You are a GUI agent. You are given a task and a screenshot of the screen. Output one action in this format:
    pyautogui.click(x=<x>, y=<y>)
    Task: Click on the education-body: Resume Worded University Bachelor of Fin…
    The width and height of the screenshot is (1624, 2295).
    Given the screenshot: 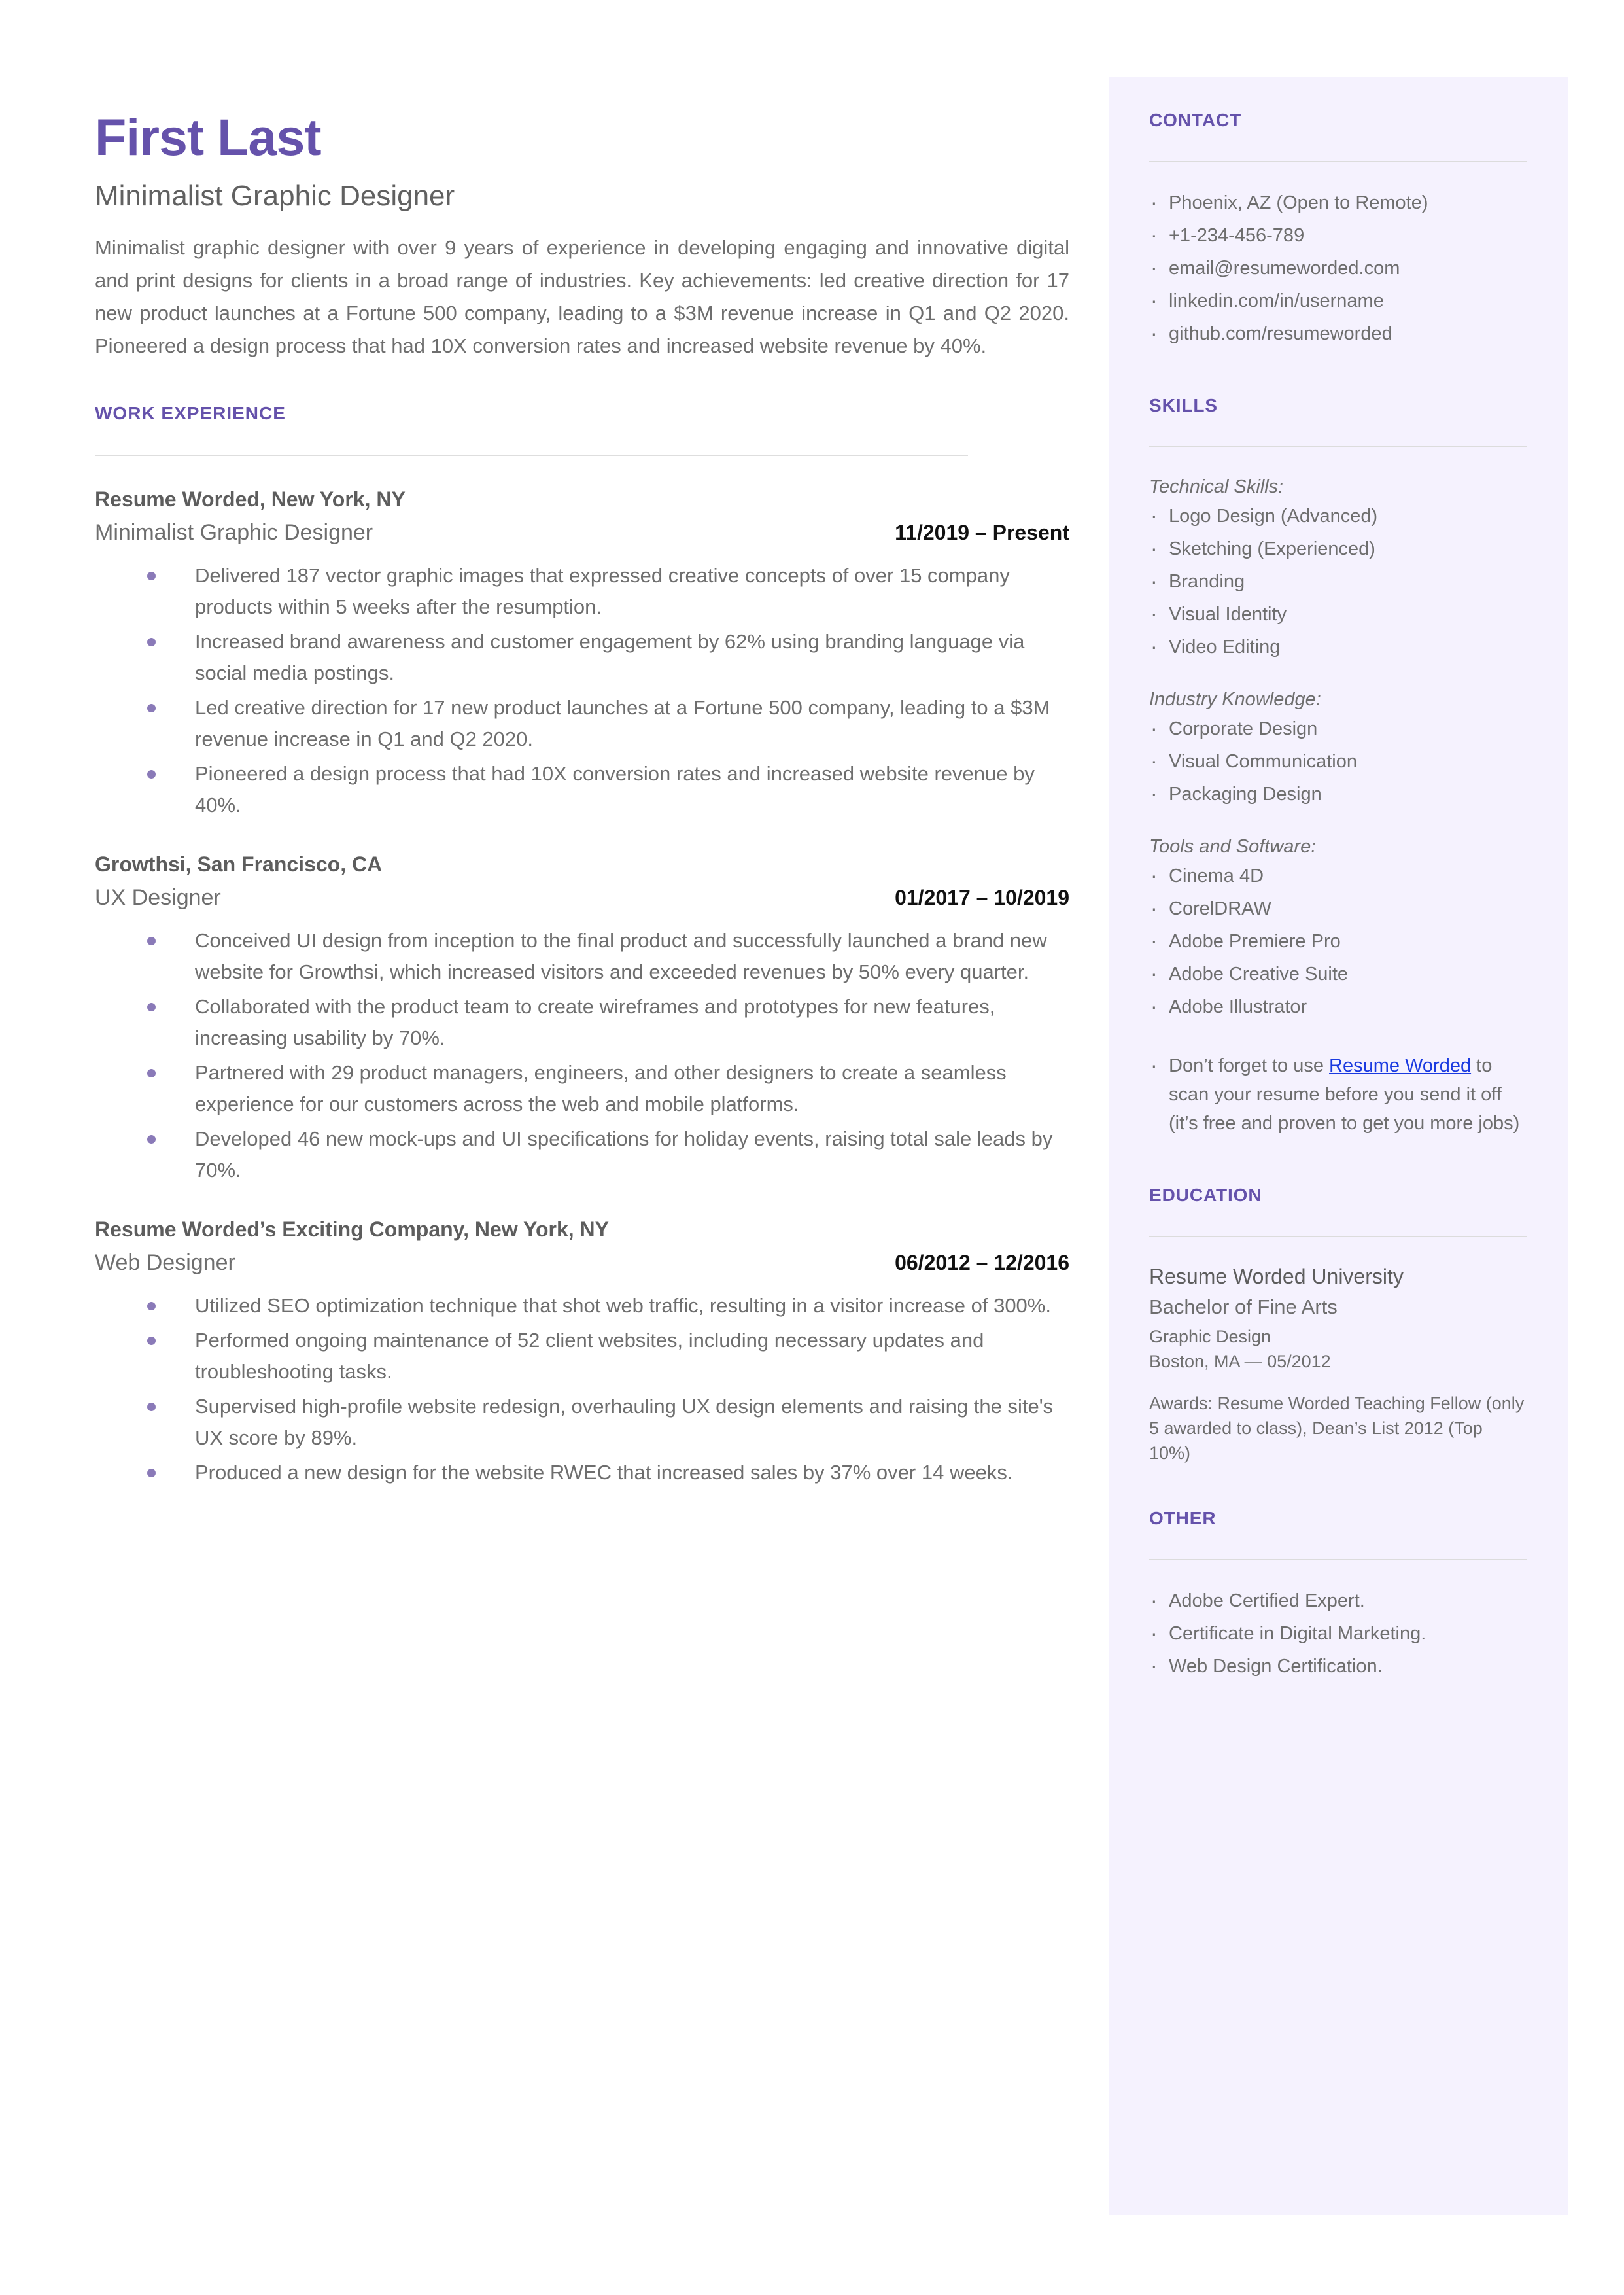 What is the action you would take?
    pyautogui.click(x=1338, y=1364)
    